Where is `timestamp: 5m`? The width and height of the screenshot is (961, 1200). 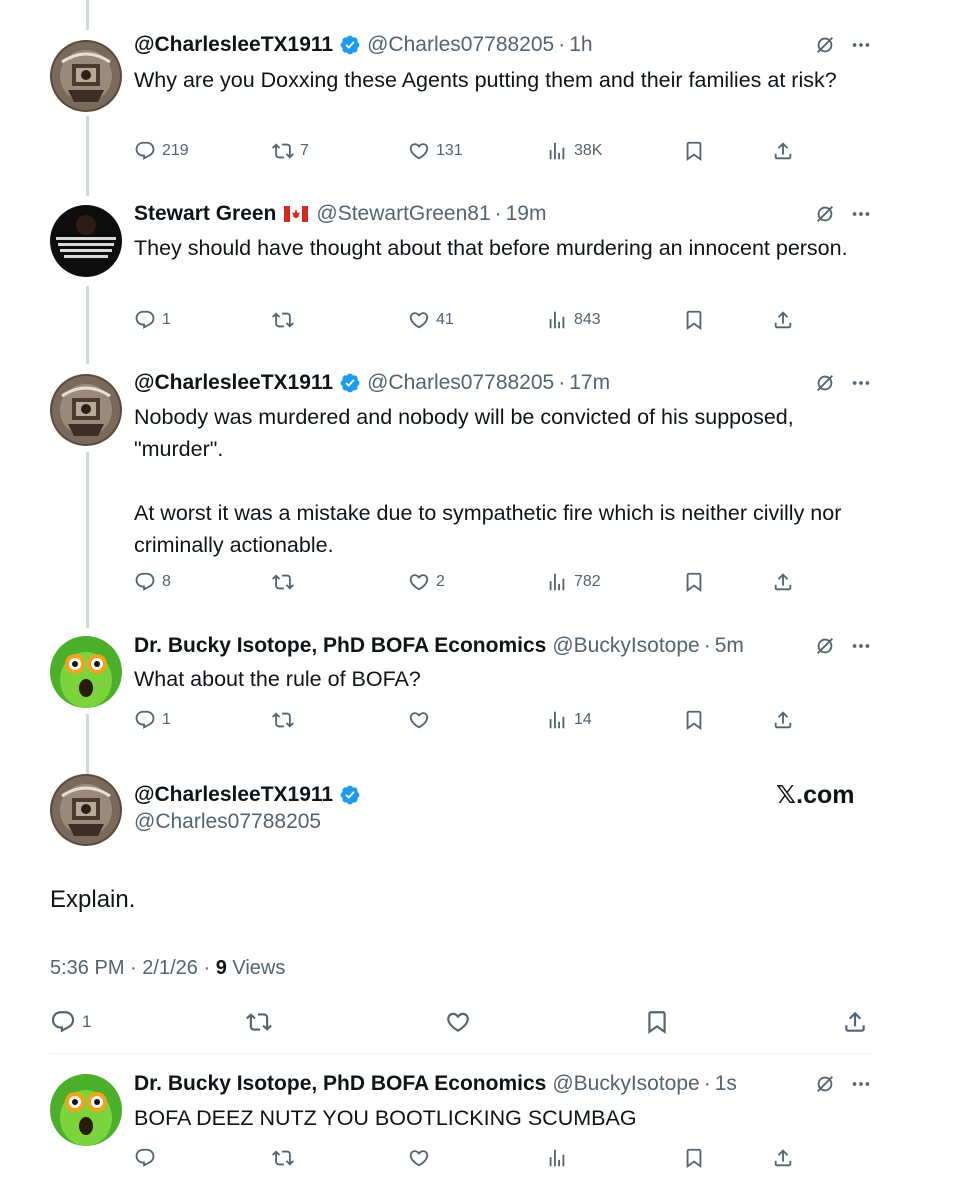
timestamp: 5m is located at coordinates (729, 646).